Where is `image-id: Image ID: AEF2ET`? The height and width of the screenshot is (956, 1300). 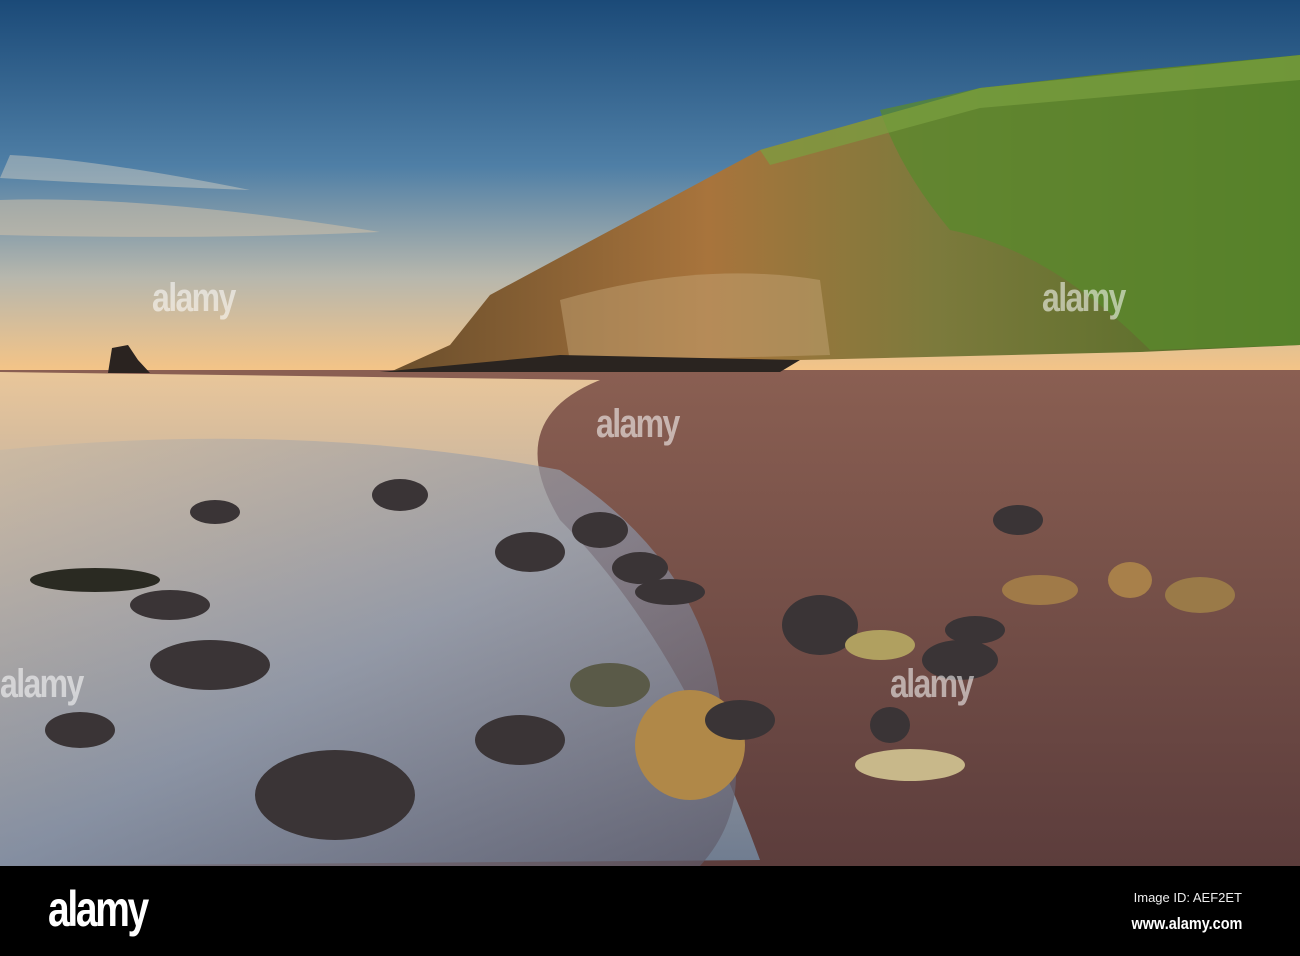 image-id: Image ID: AEF2ET is located at coordinates (1187, 897).